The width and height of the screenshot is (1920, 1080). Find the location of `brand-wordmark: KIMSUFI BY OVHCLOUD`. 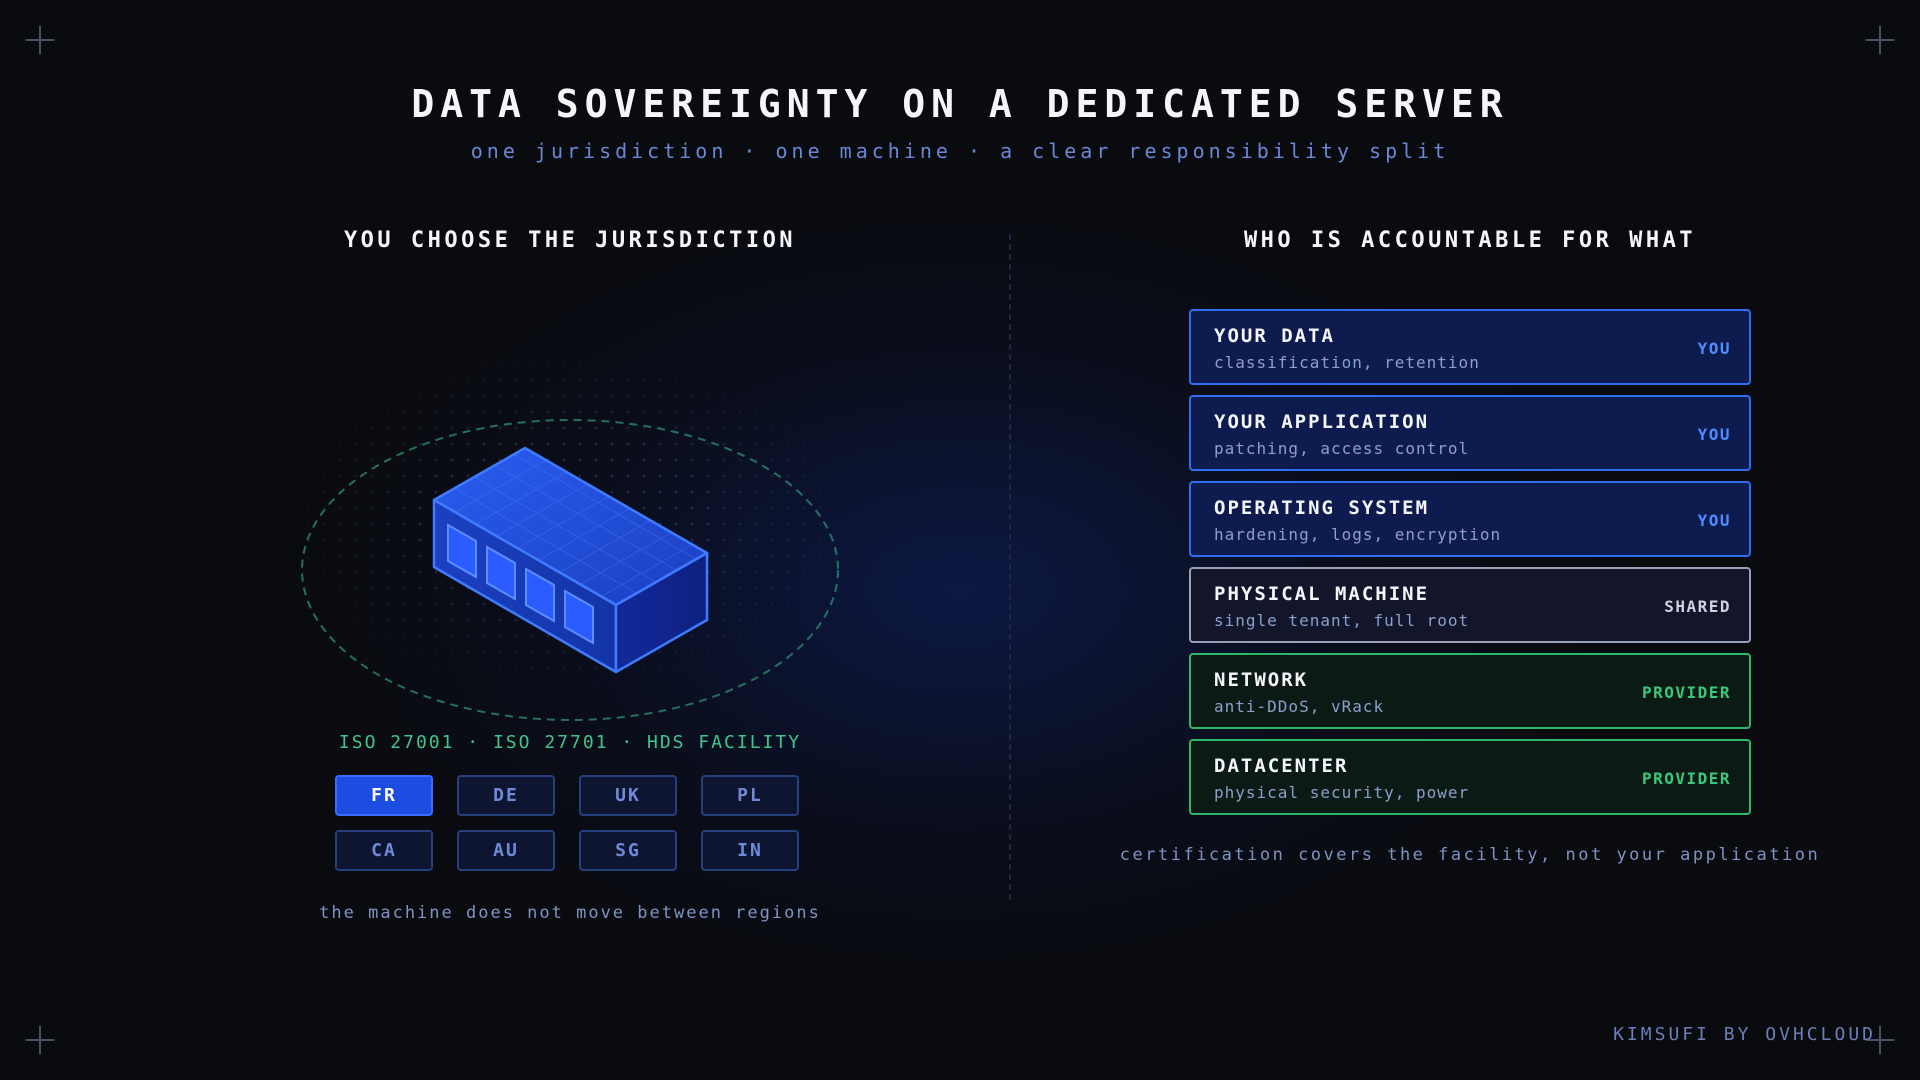

brand-wordmark: KIMSUFI BY OVHCLOUD is located at coordinates (1744, 1034).